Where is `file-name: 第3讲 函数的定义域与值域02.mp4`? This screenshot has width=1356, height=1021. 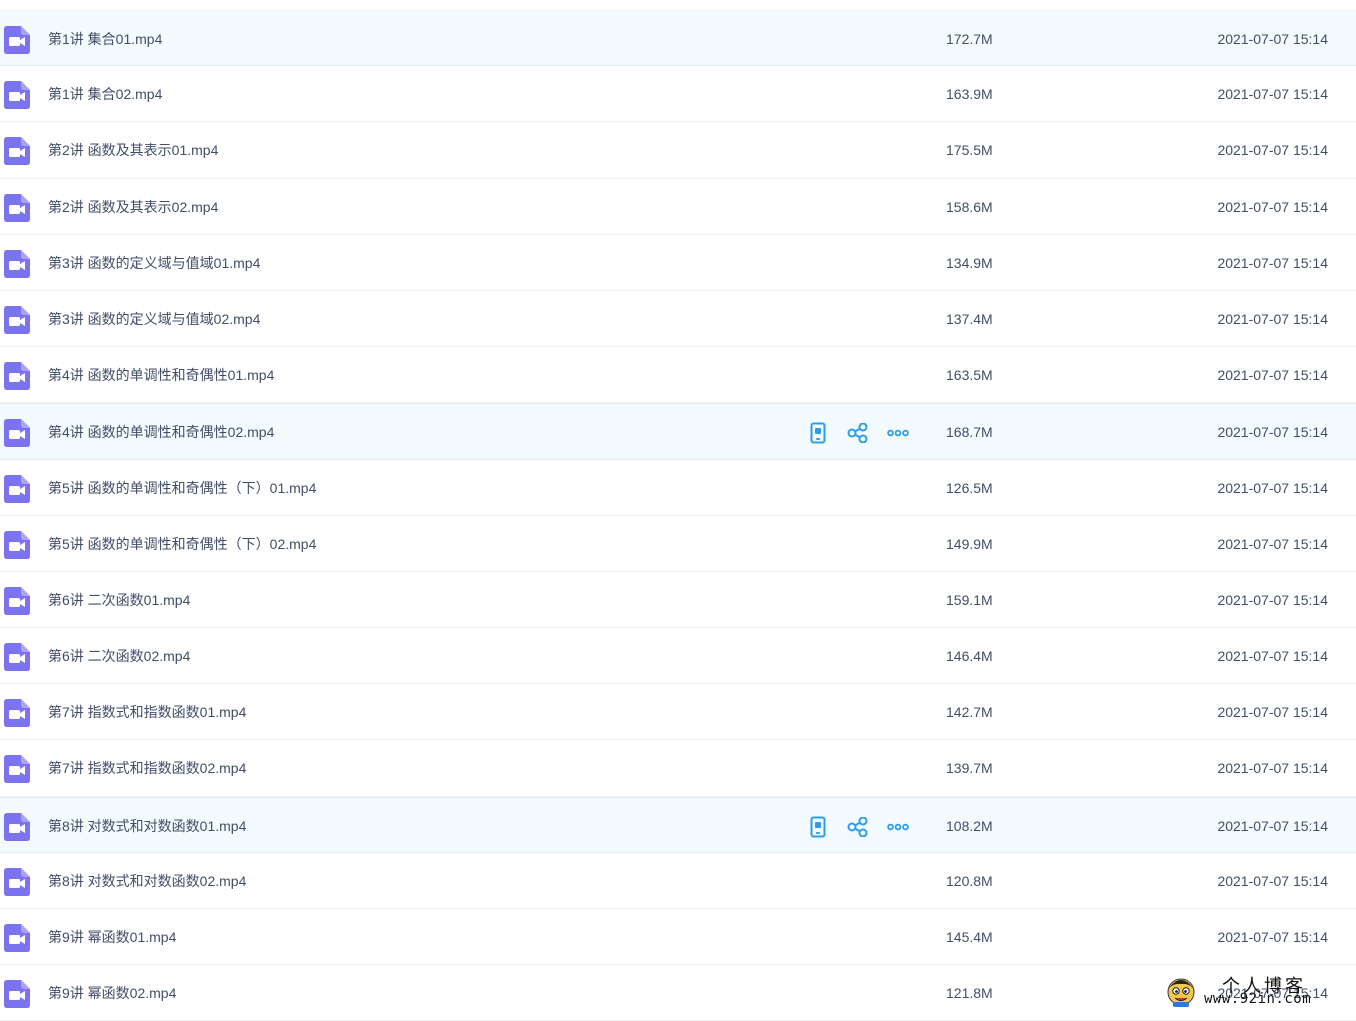 file-name: 第3讲 函数的定义域与值域02.mp4 is located at coordinates (154, 319).